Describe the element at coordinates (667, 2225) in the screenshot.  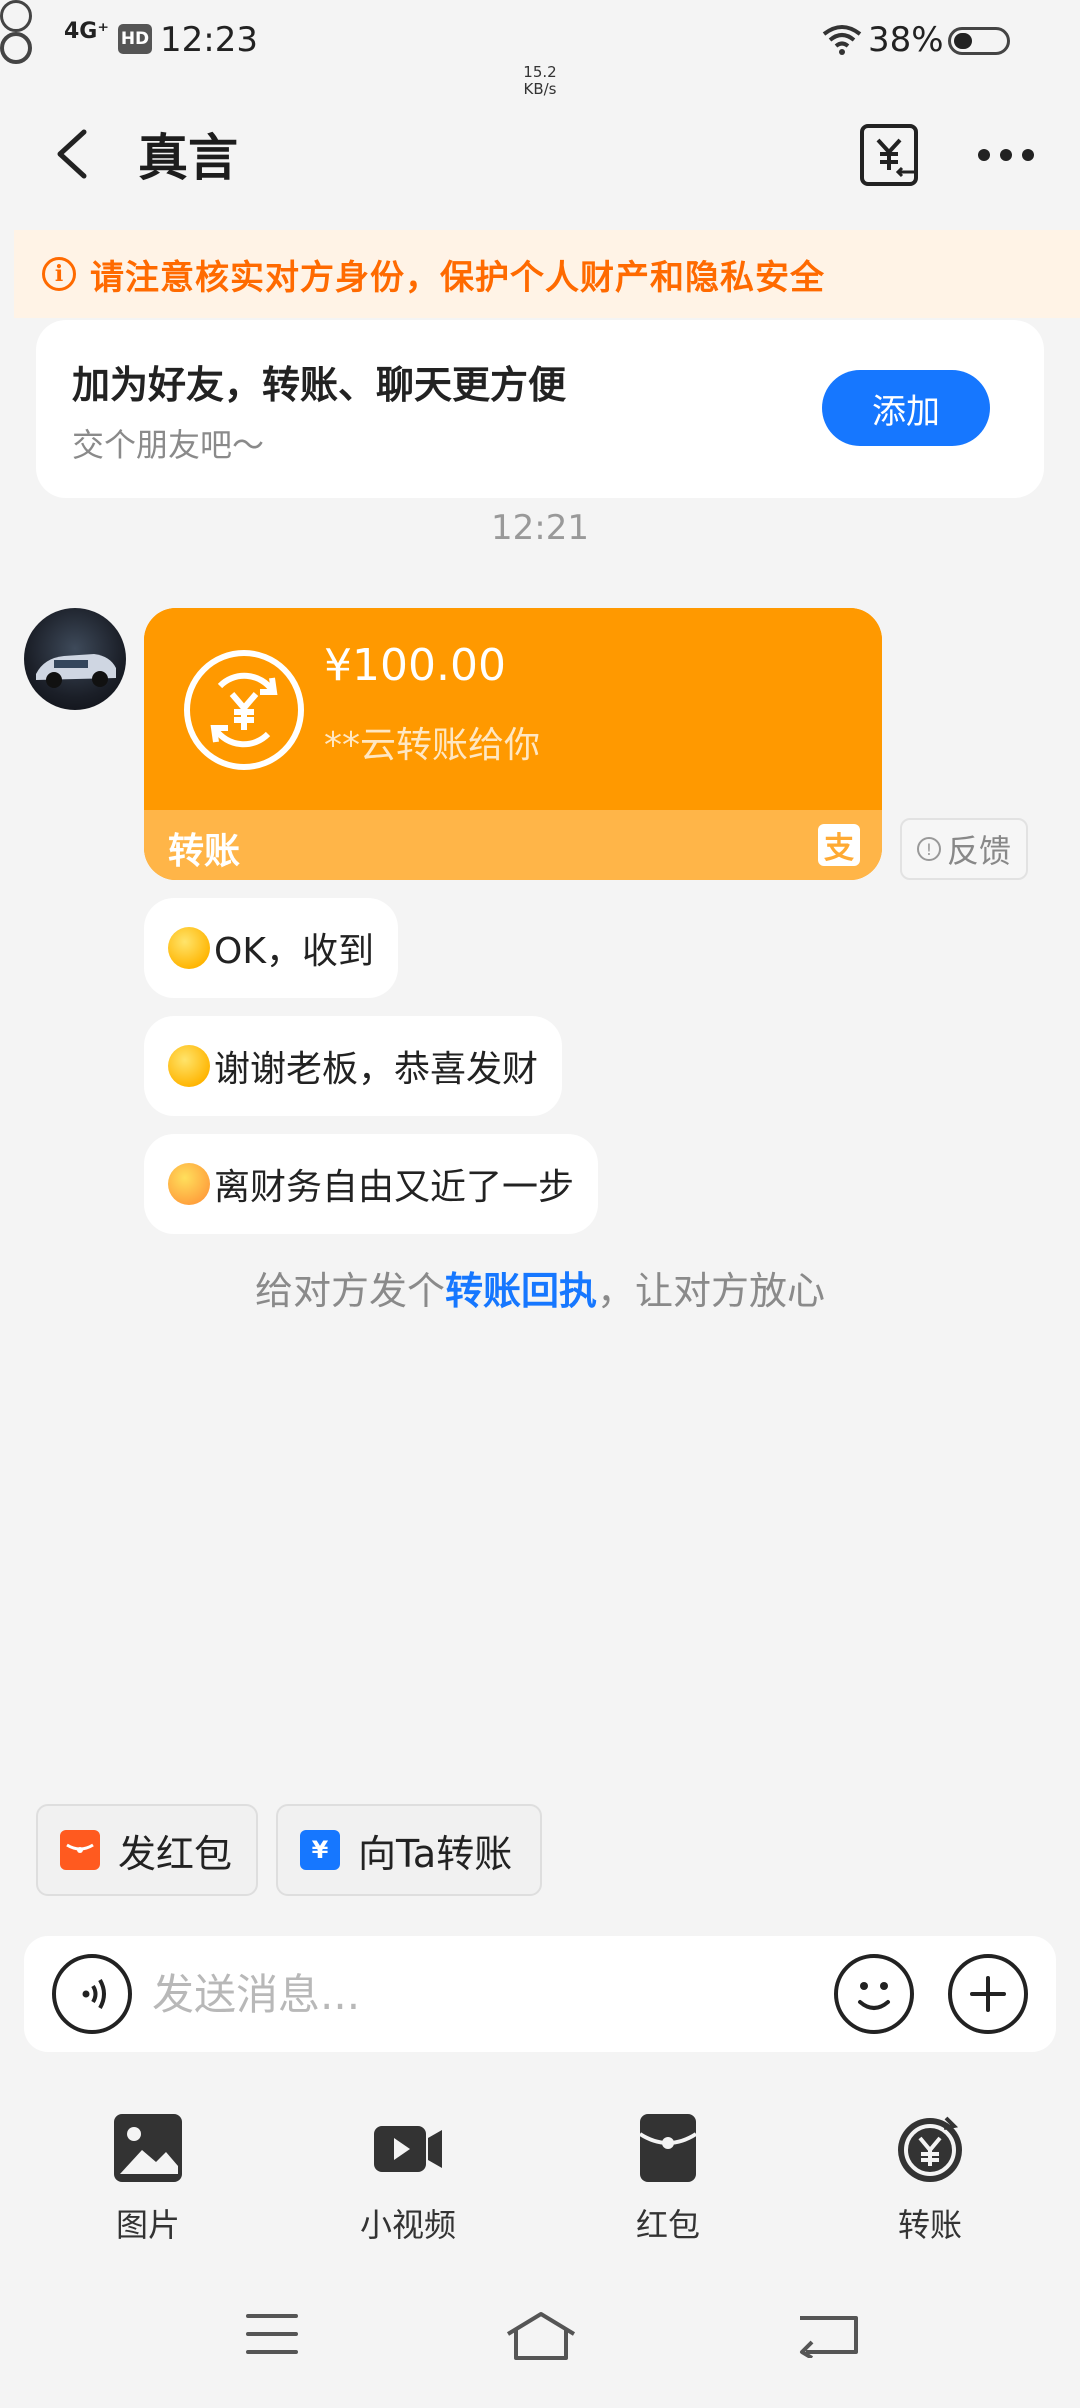
I see `tool-label: 红包` at that location.